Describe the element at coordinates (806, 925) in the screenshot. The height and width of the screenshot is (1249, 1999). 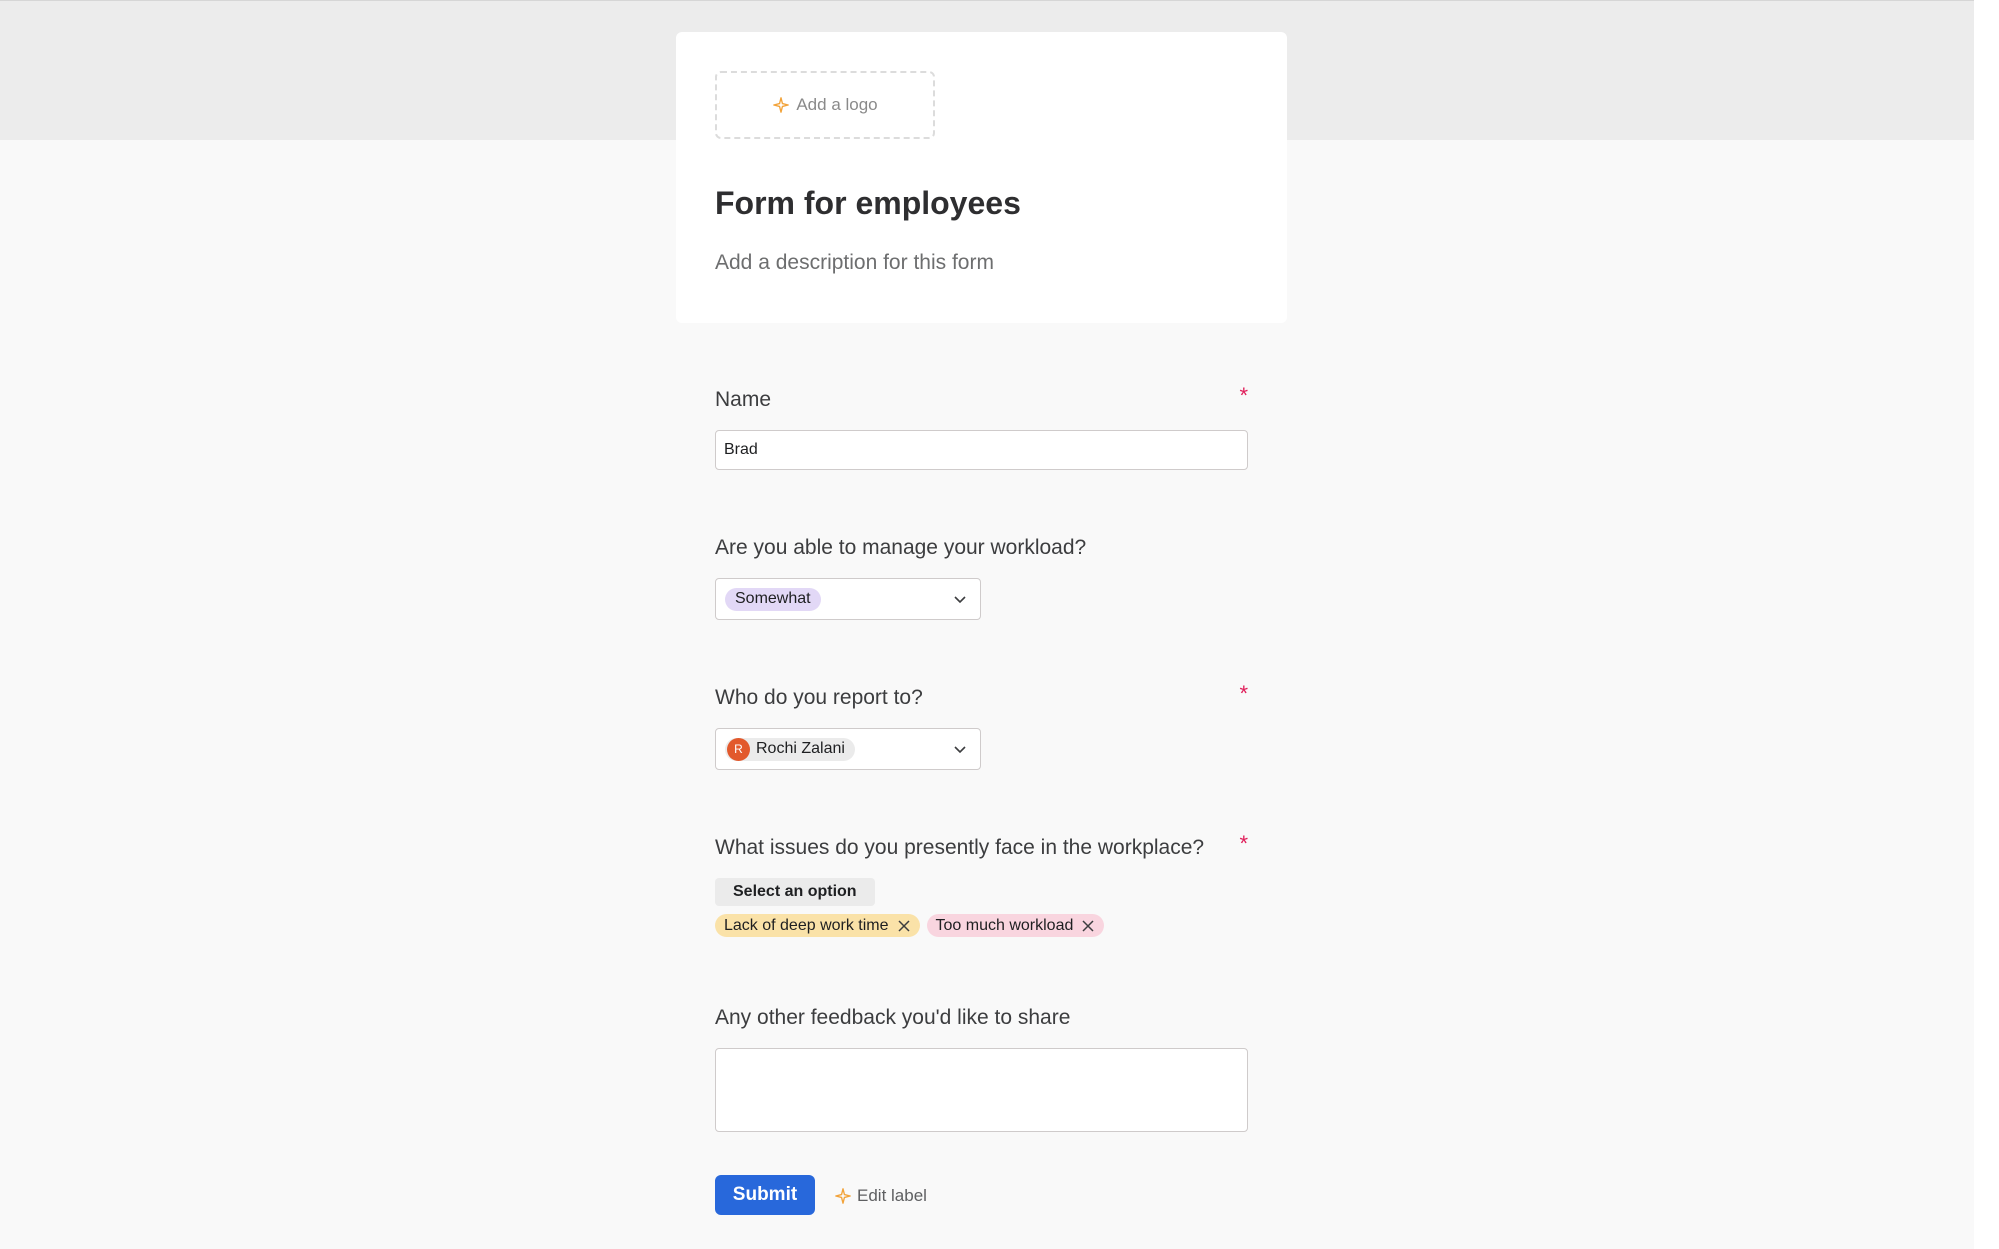
I see `tag-label: Lack of deep work time` at that location.